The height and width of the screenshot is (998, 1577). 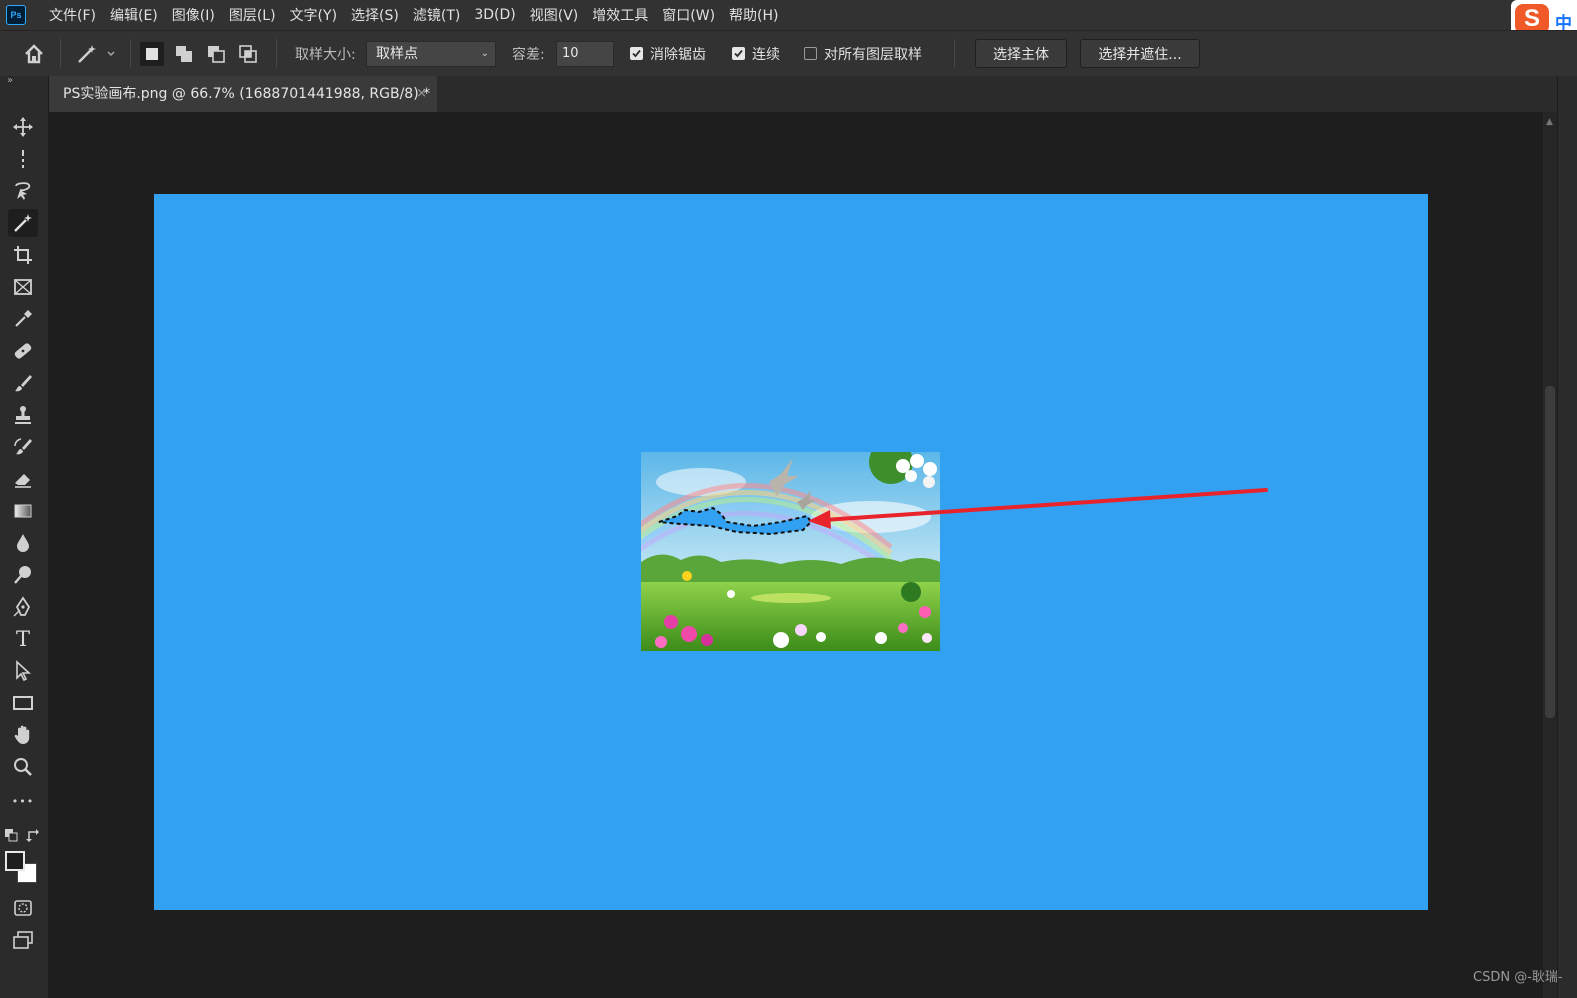 I want to click on menu-help: 帮助(H), so click(x=753, y=15).